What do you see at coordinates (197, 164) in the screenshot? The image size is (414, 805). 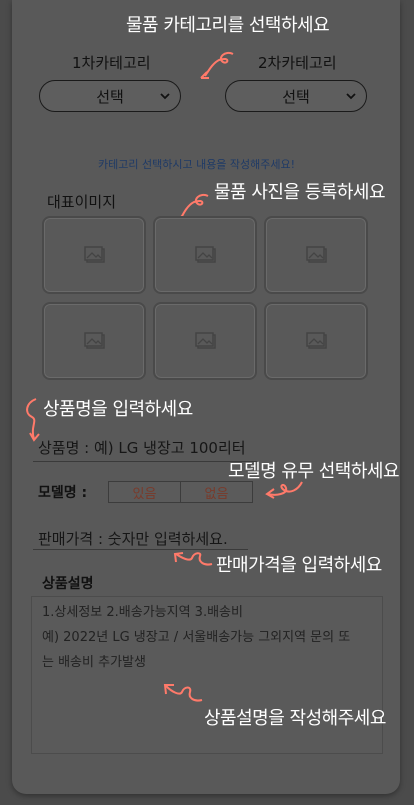 I see `category-notice: 카테고리 선택하시고 내용을 작성해주세요!` at bounding box center [197, 164].